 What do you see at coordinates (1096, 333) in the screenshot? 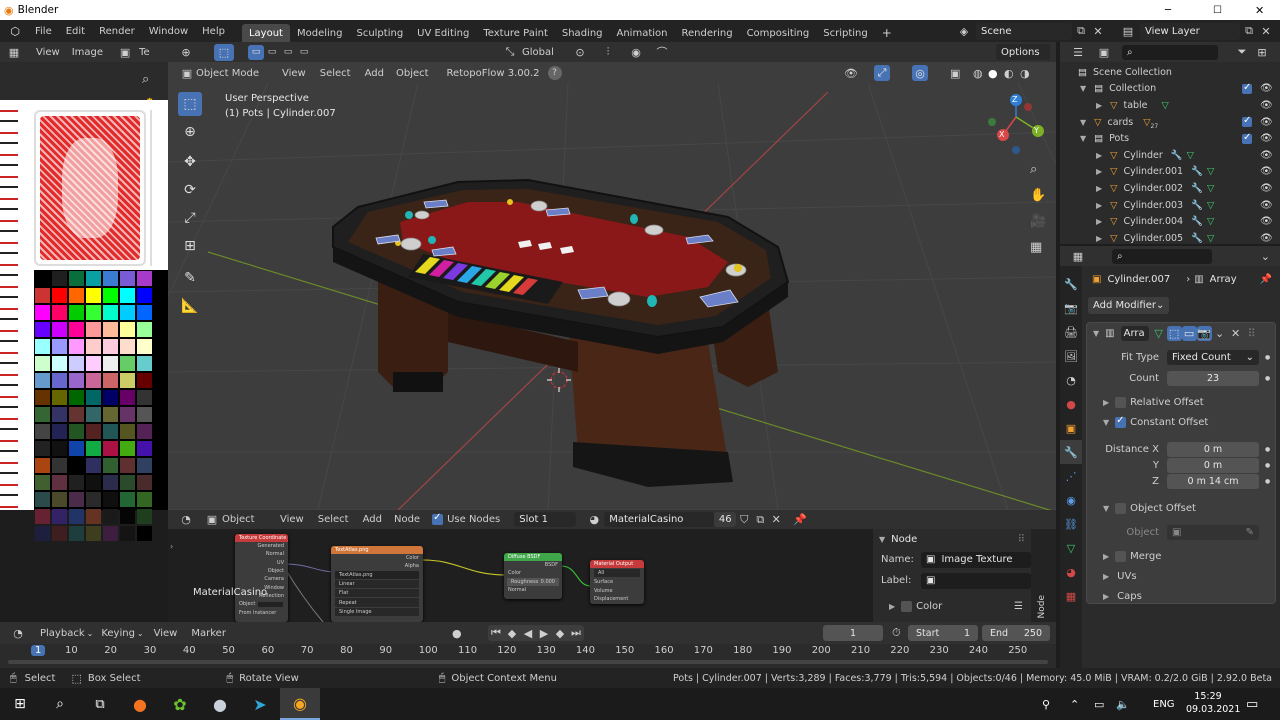
I see `modifier-collapse-icon: ▼` at bounding box center [1096, 333].